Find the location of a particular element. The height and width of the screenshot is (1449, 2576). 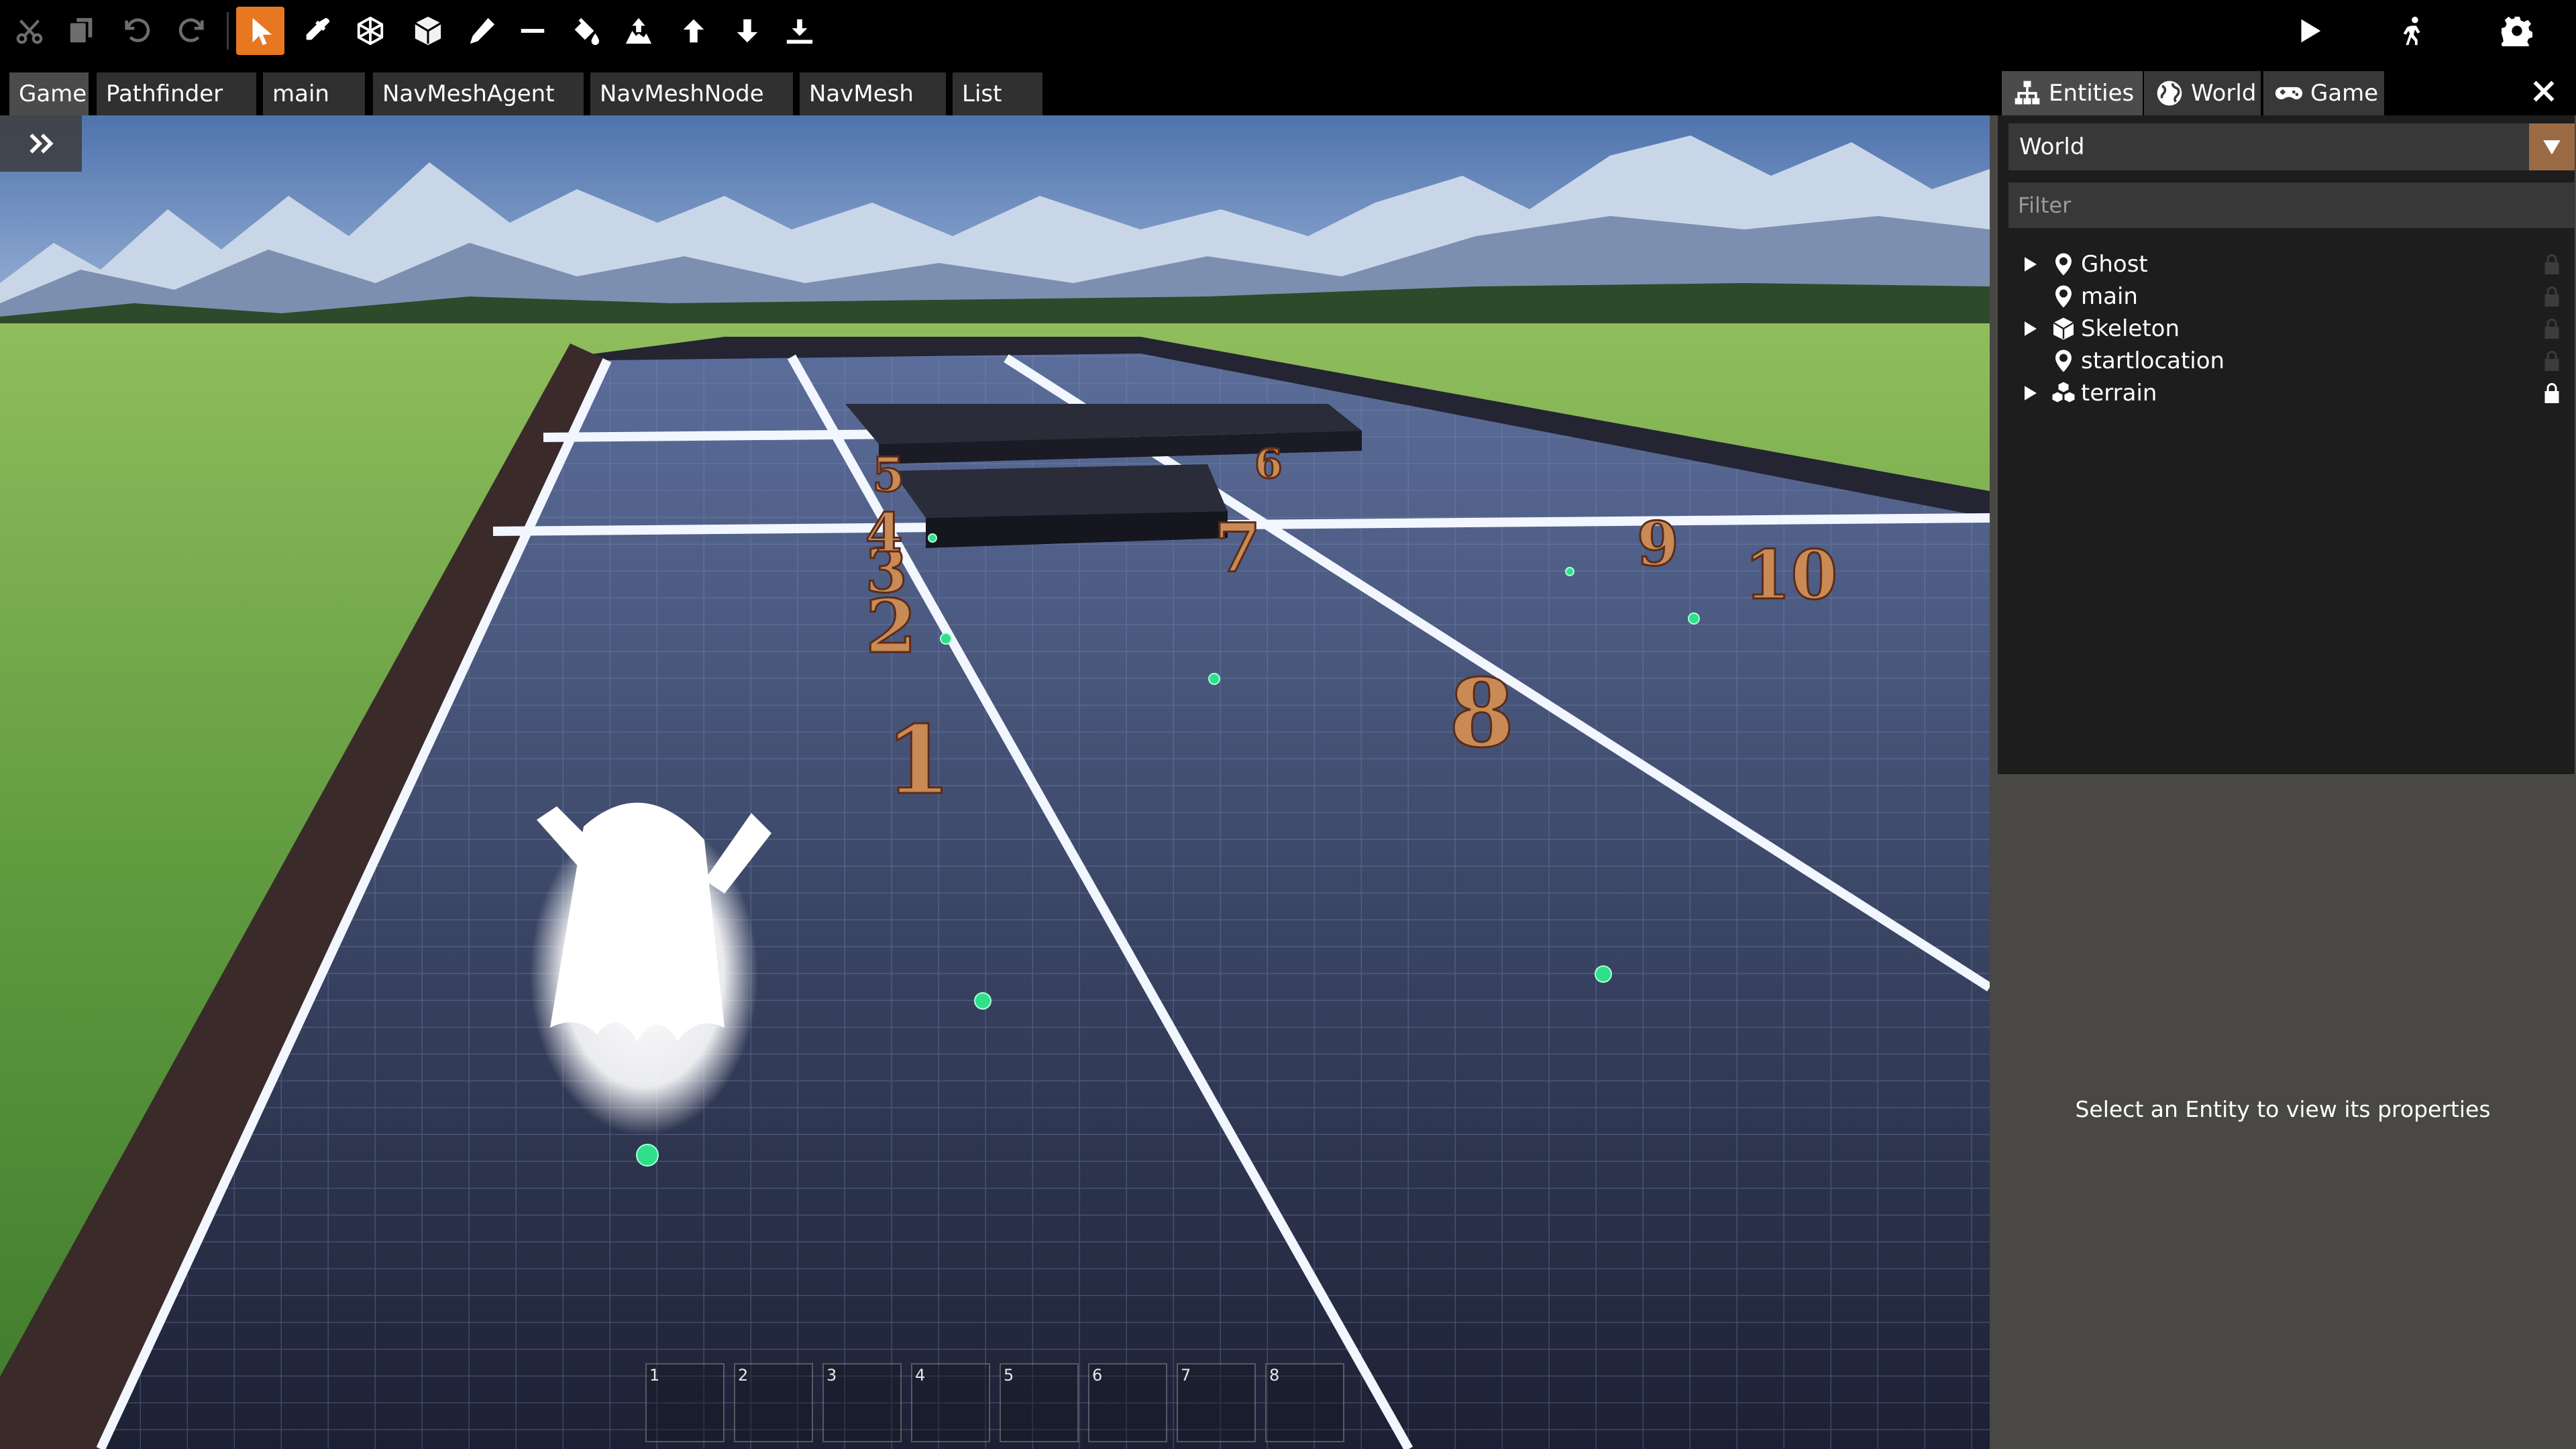

tab-pathfinder: Pathfinder is located at coordinates (176, 93).